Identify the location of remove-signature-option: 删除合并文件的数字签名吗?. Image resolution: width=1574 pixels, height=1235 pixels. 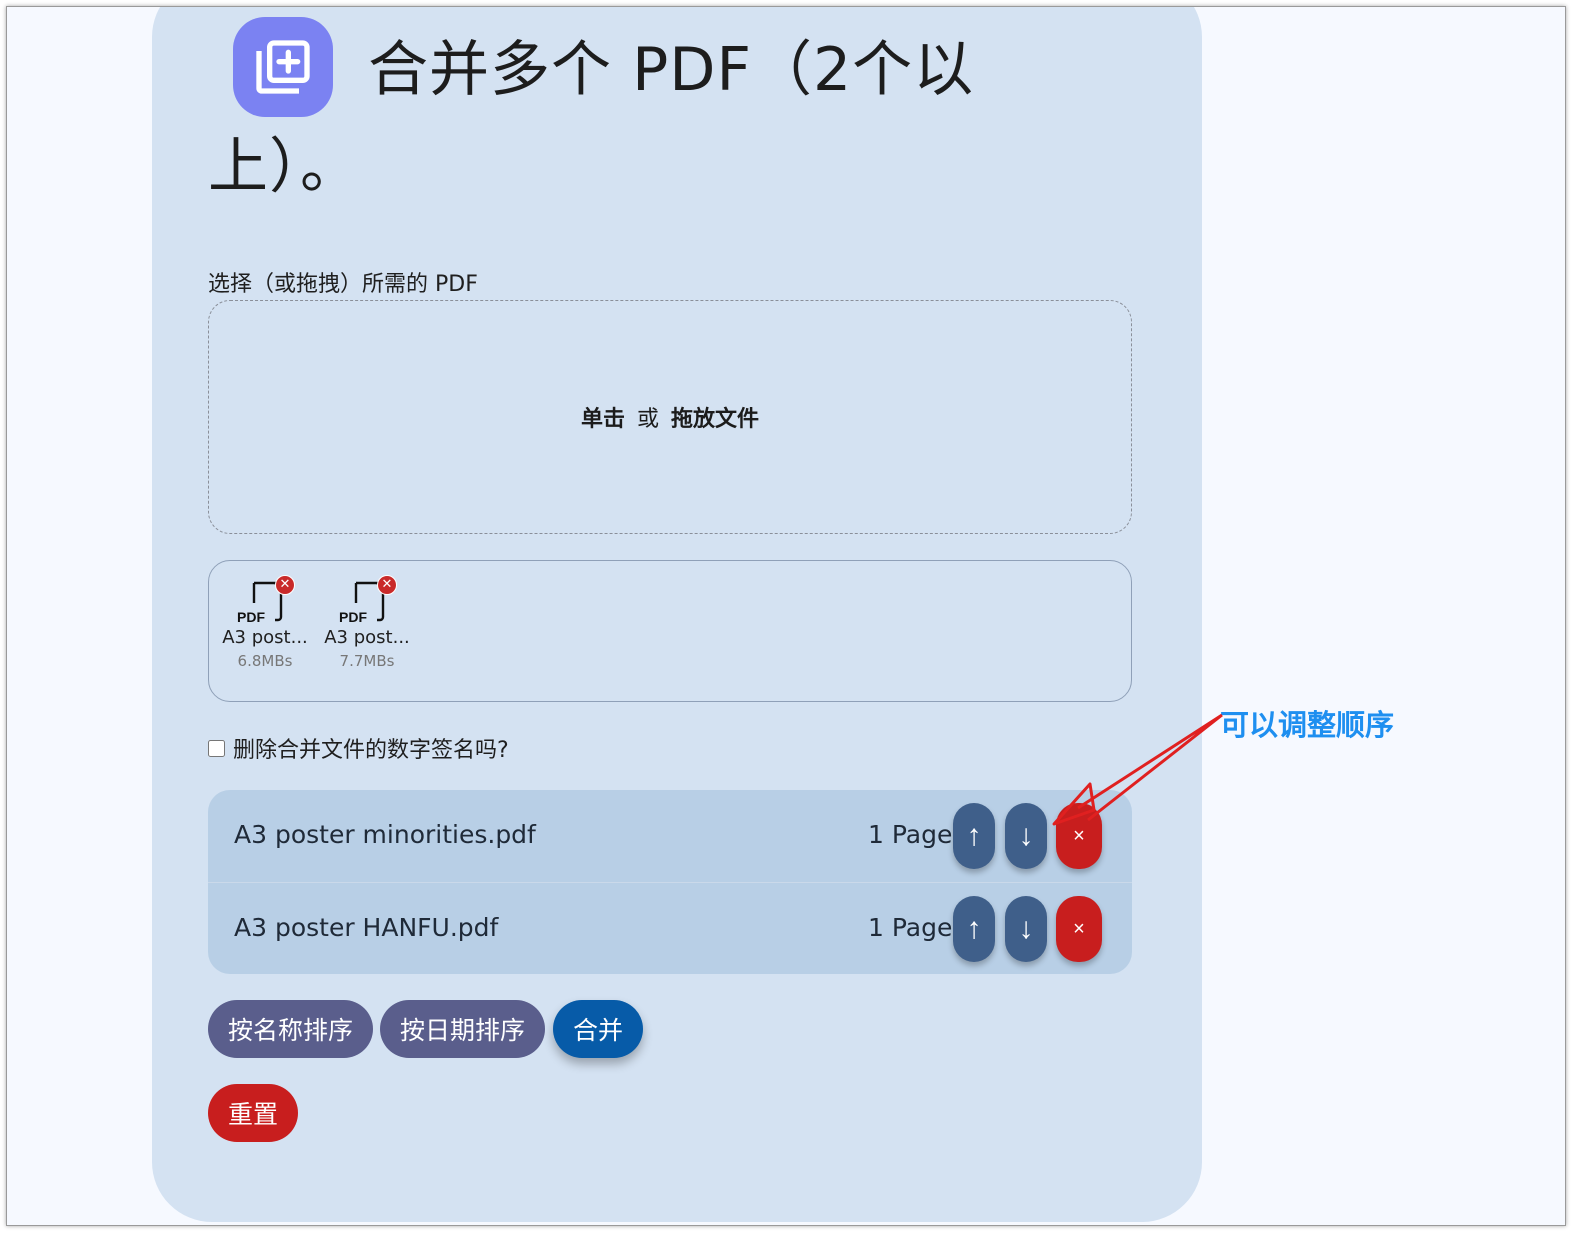
(358, 748).